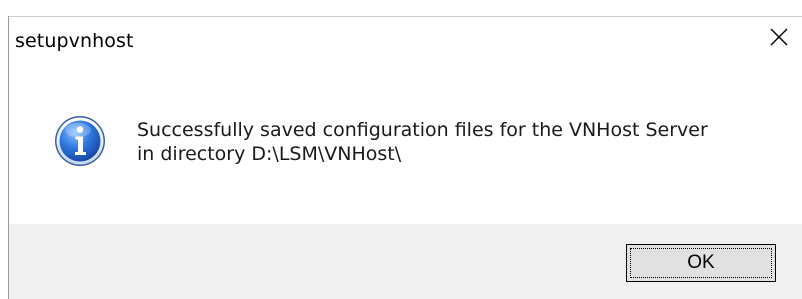 This screenshot has height=299, width=802. I want to click on ok-button-label: OK, so click(701, 262).